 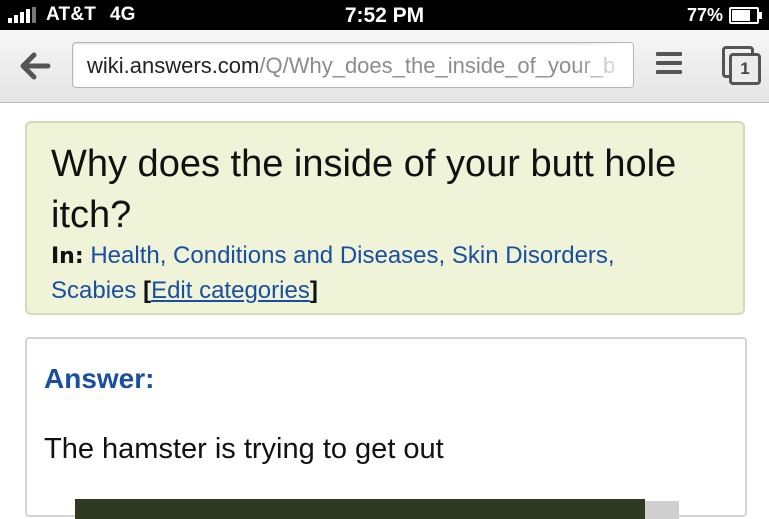 I want to click on tabs-button: 1, so click(x=740, y=64).